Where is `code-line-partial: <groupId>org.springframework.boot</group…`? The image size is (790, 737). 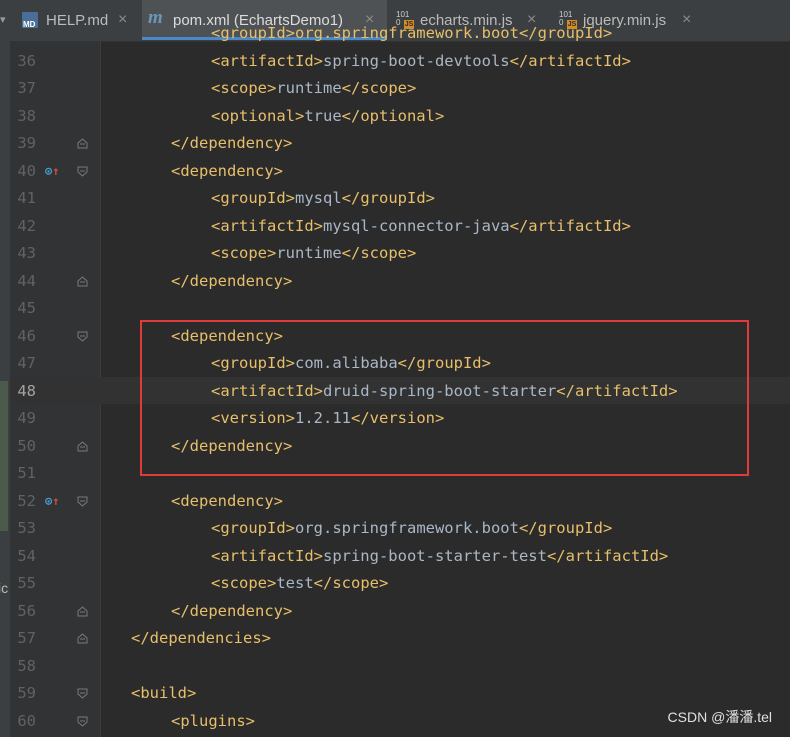 code-line-partial: <groupId>org.springframework.boot</group… is located at coordinates (412, 33).